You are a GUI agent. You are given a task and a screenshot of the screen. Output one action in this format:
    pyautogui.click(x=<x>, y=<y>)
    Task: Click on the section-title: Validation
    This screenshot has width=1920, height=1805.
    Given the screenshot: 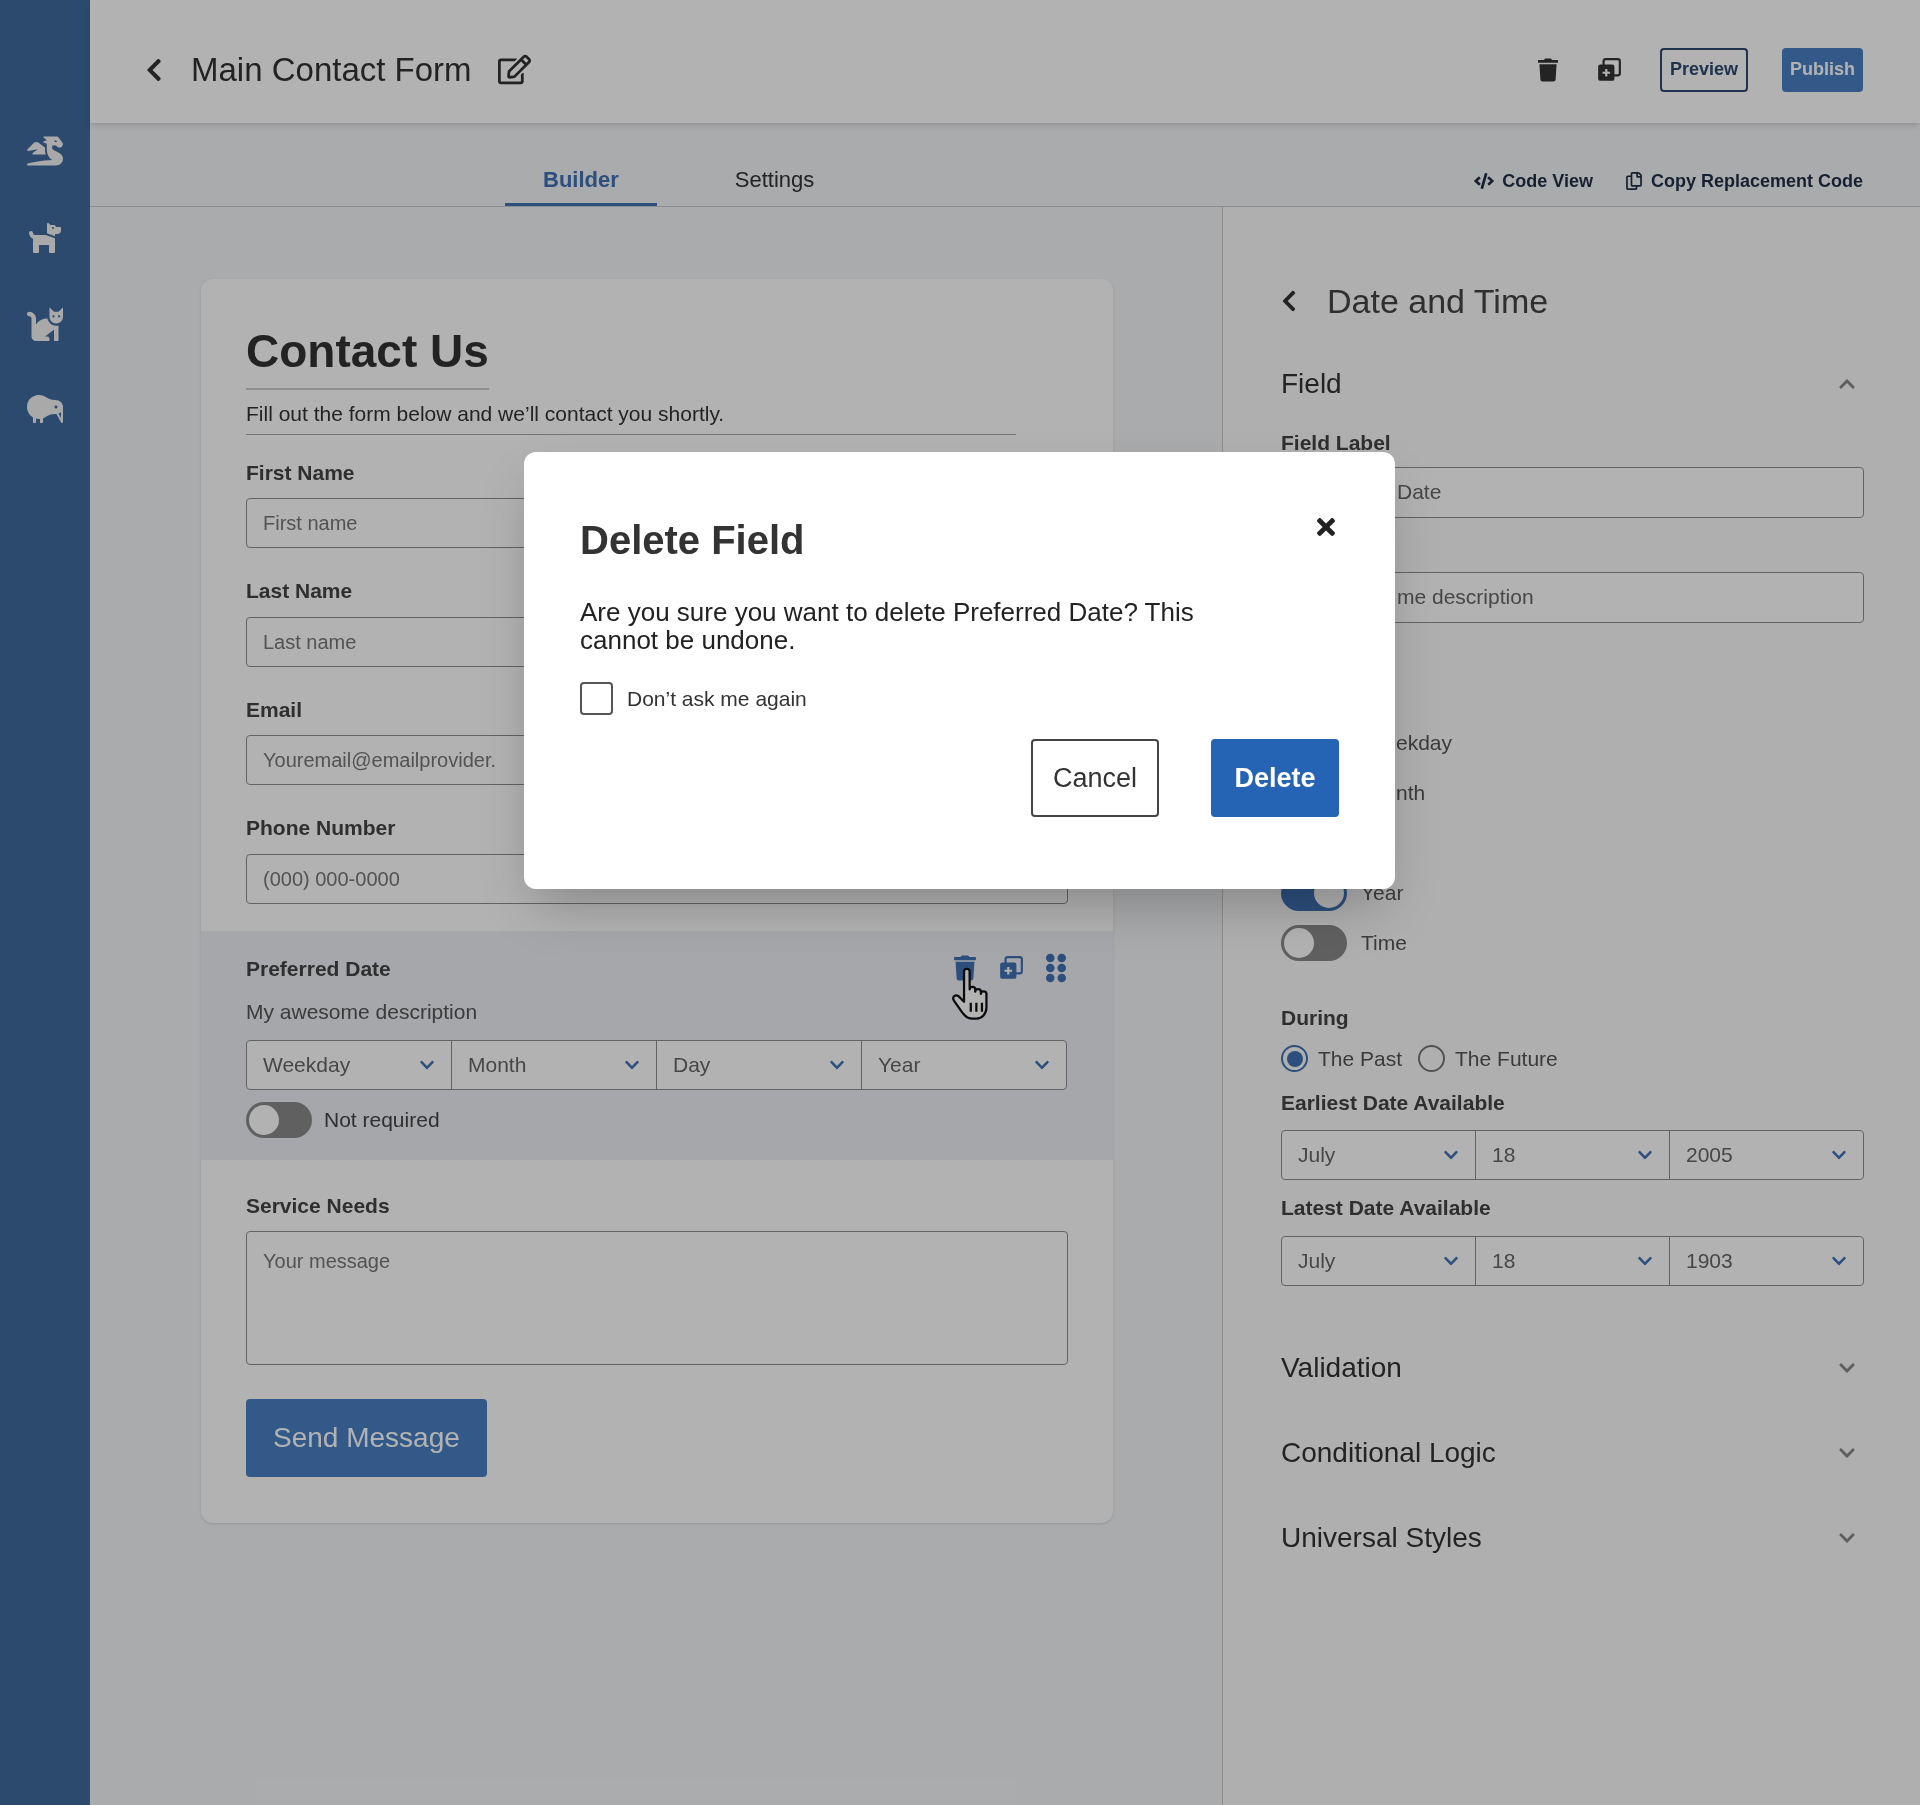 What is the action you would take?
    pyautogui.click(x=1341, y=1368)
    